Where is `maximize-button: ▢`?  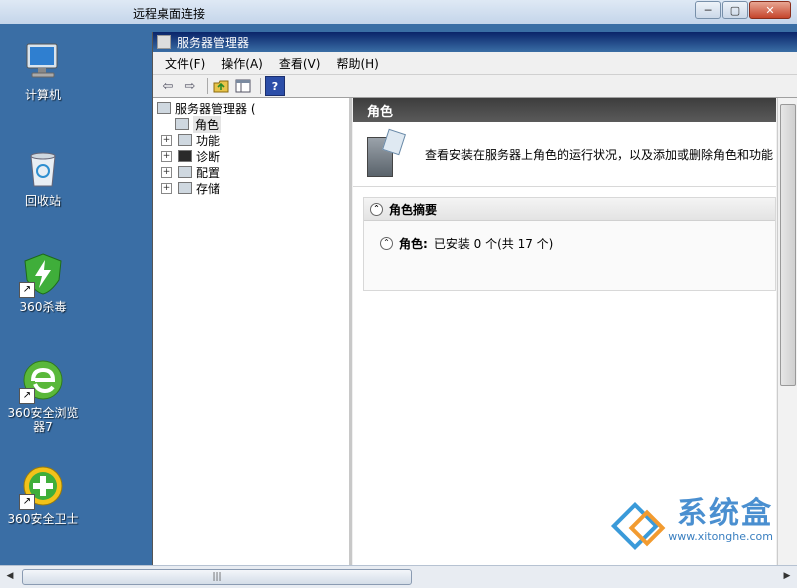 maximize-button: ▢ is located at coordinates (735, 10).